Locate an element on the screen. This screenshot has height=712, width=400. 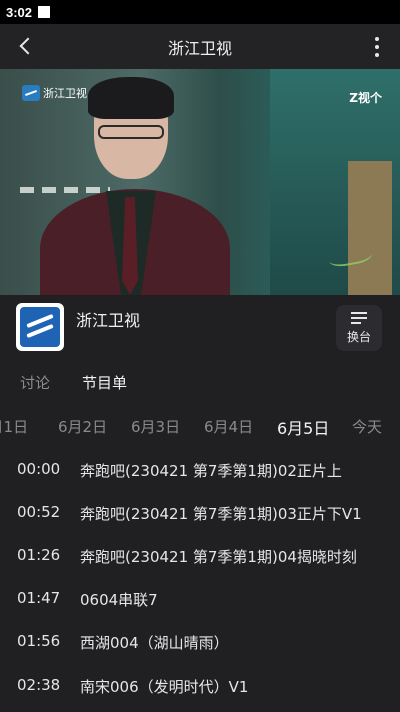
program-row: 01:56 西湖004（湖山晴雨） is located at coordinates (200, 641).